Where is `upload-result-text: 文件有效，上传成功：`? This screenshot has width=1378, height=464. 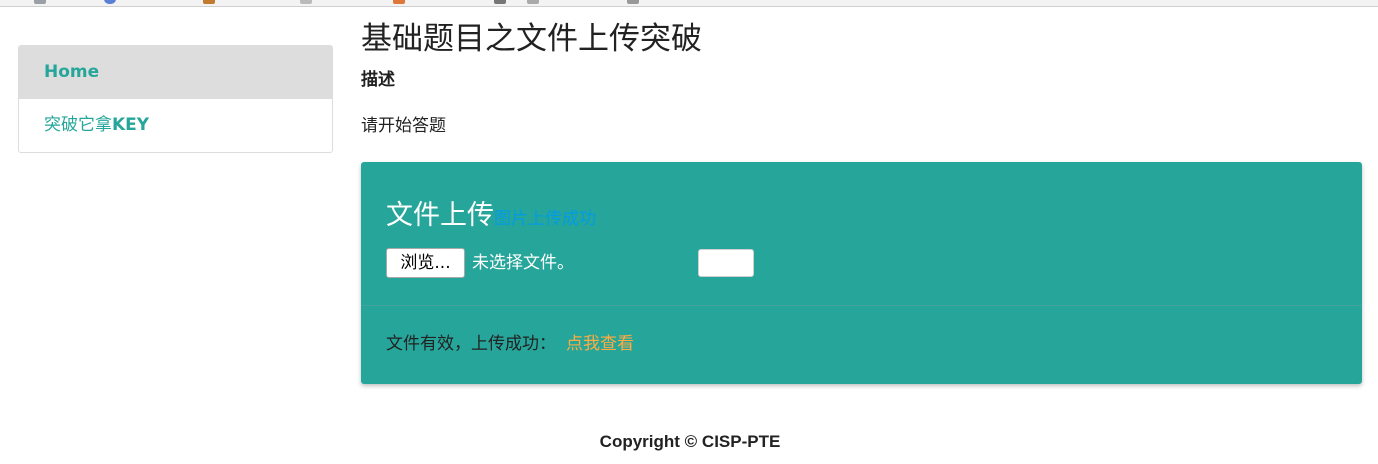 upload-result-text: 文件有效，上传成功： is located at coordinates (471, 344).